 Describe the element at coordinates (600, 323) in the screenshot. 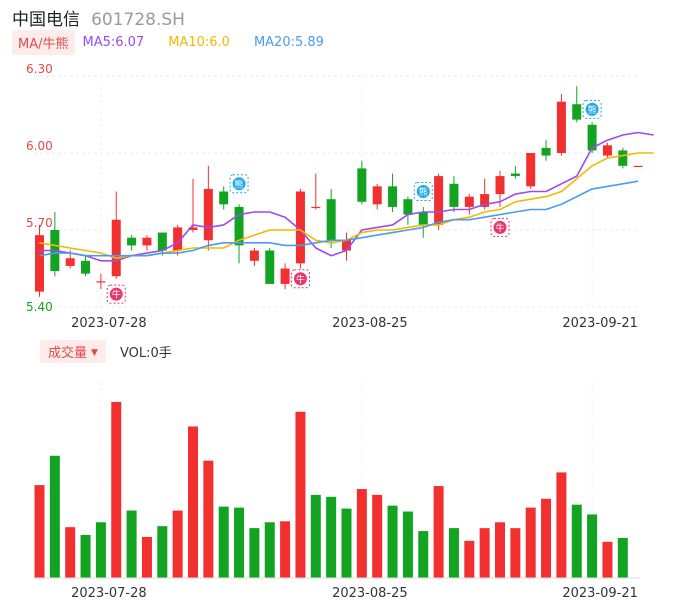

I see `price-date-label: 2023-09-21` at that location.